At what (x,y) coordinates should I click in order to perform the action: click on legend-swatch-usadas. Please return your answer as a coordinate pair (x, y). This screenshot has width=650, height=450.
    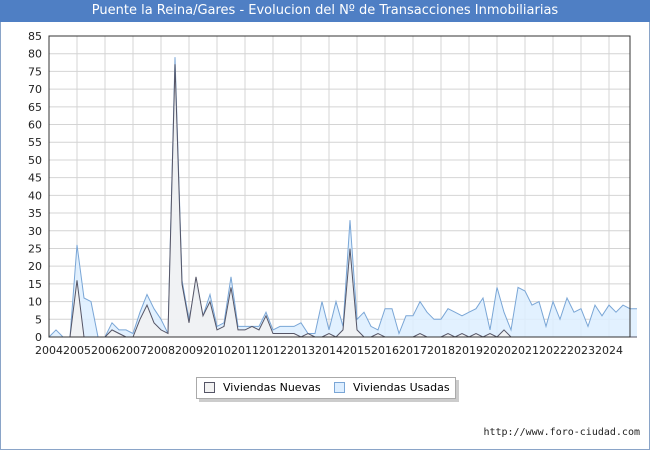
    Looking at the image, I should click on (339, 387).